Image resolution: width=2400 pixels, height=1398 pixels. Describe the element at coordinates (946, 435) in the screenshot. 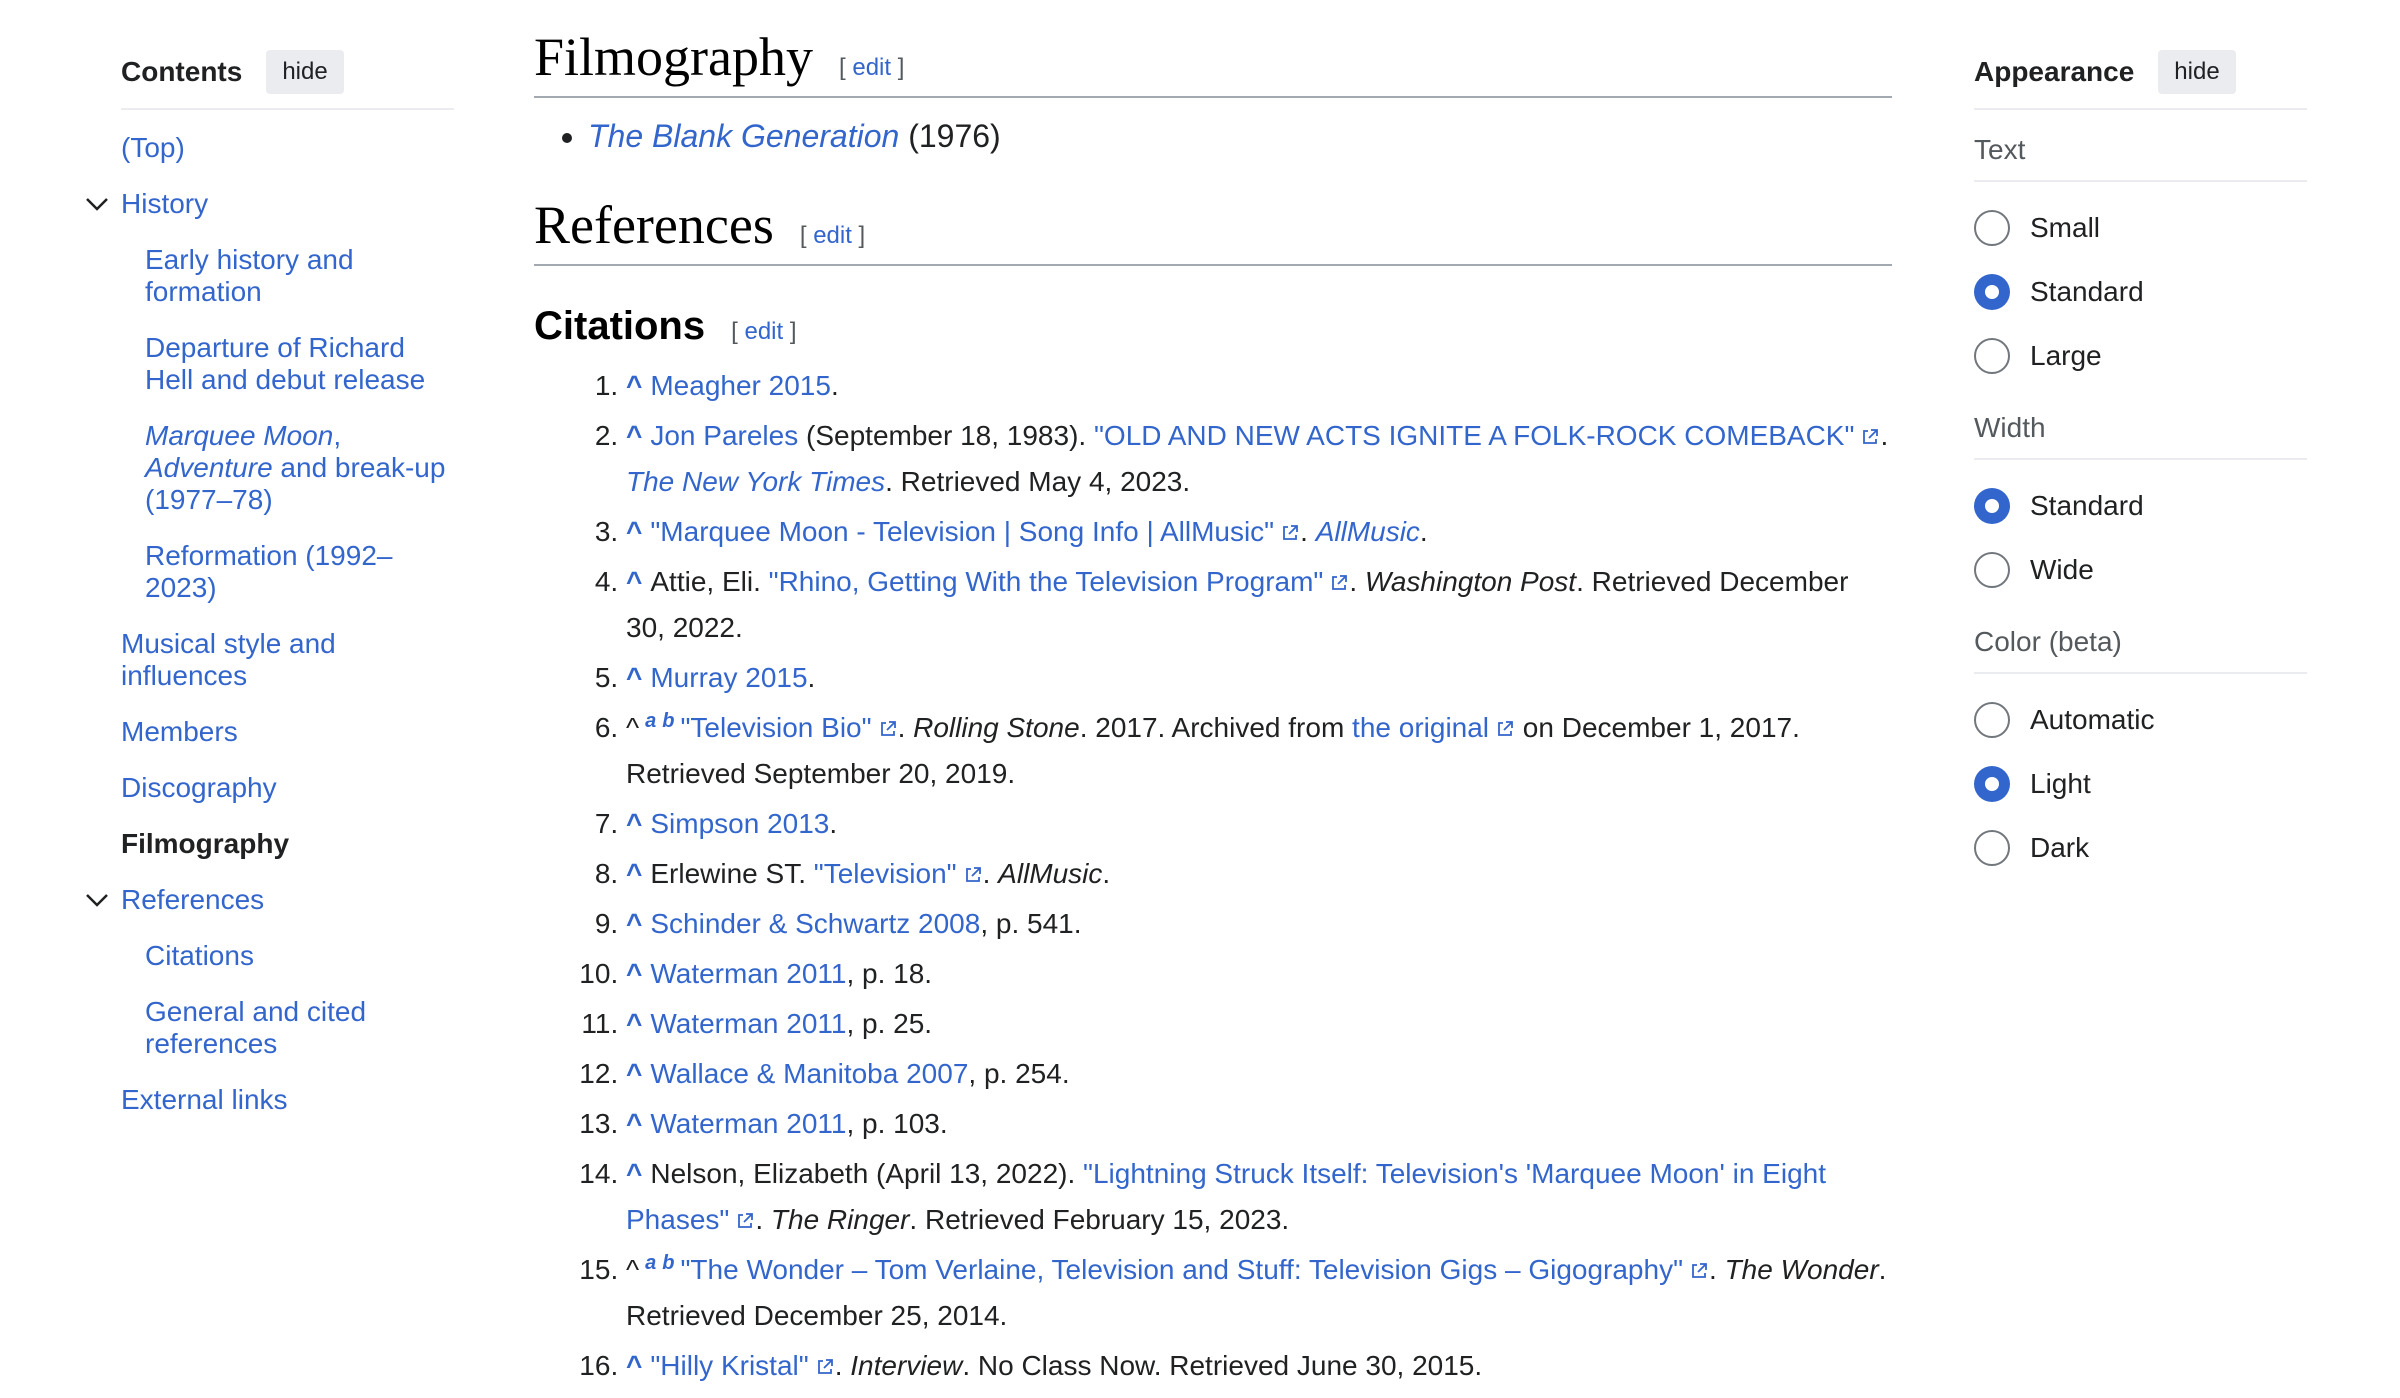

I see `citation-text: (September 18, 1983).` at that location.